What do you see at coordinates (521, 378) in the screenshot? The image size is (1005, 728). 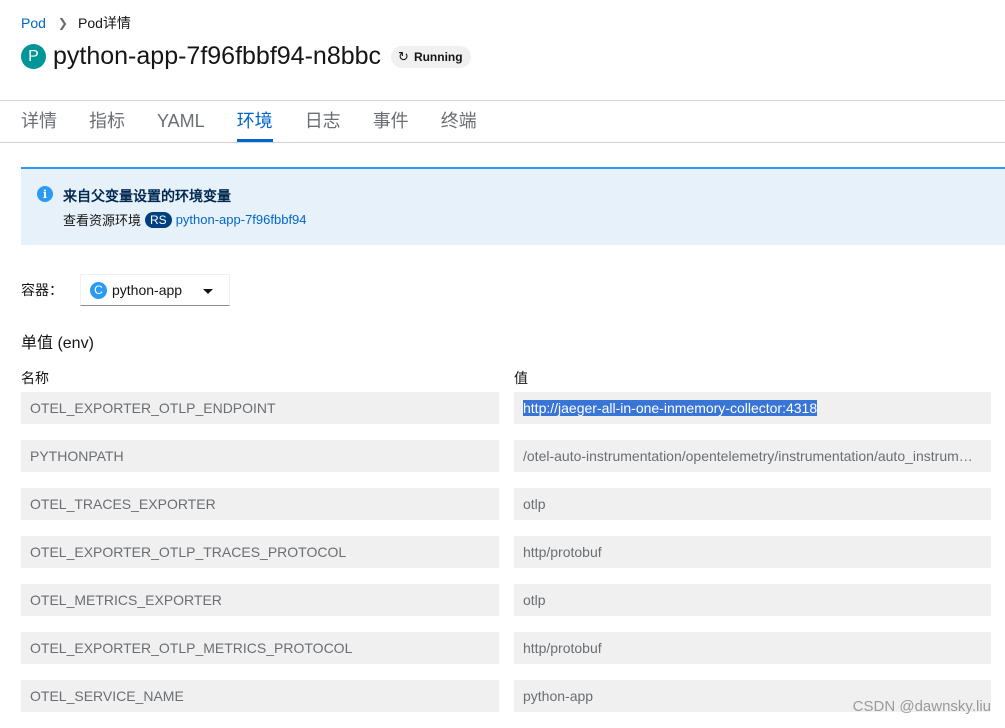 I see `column-header-value: 值` at bounding box center [521, 378].